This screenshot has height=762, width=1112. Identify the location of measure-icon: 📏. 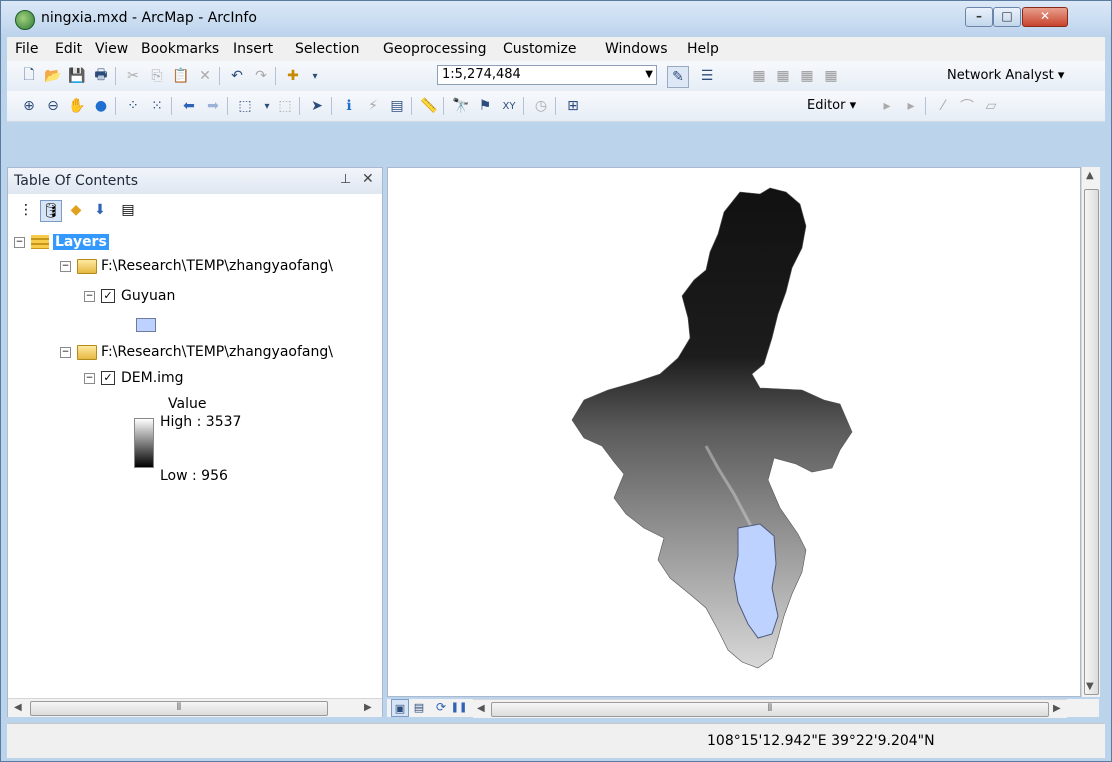
(429, 106).